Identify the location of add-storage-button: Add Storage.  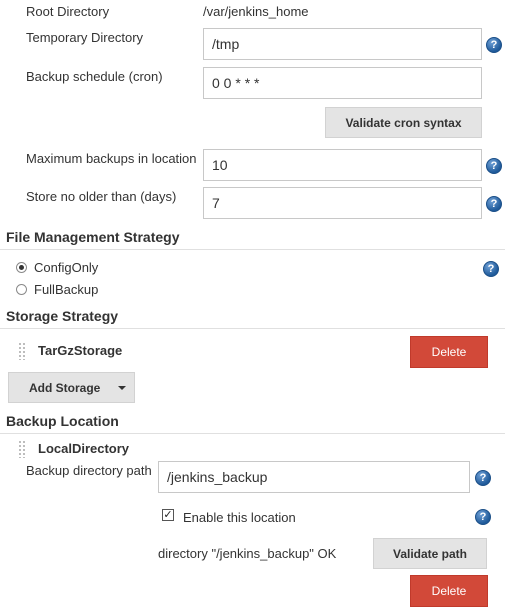
(71, 387).